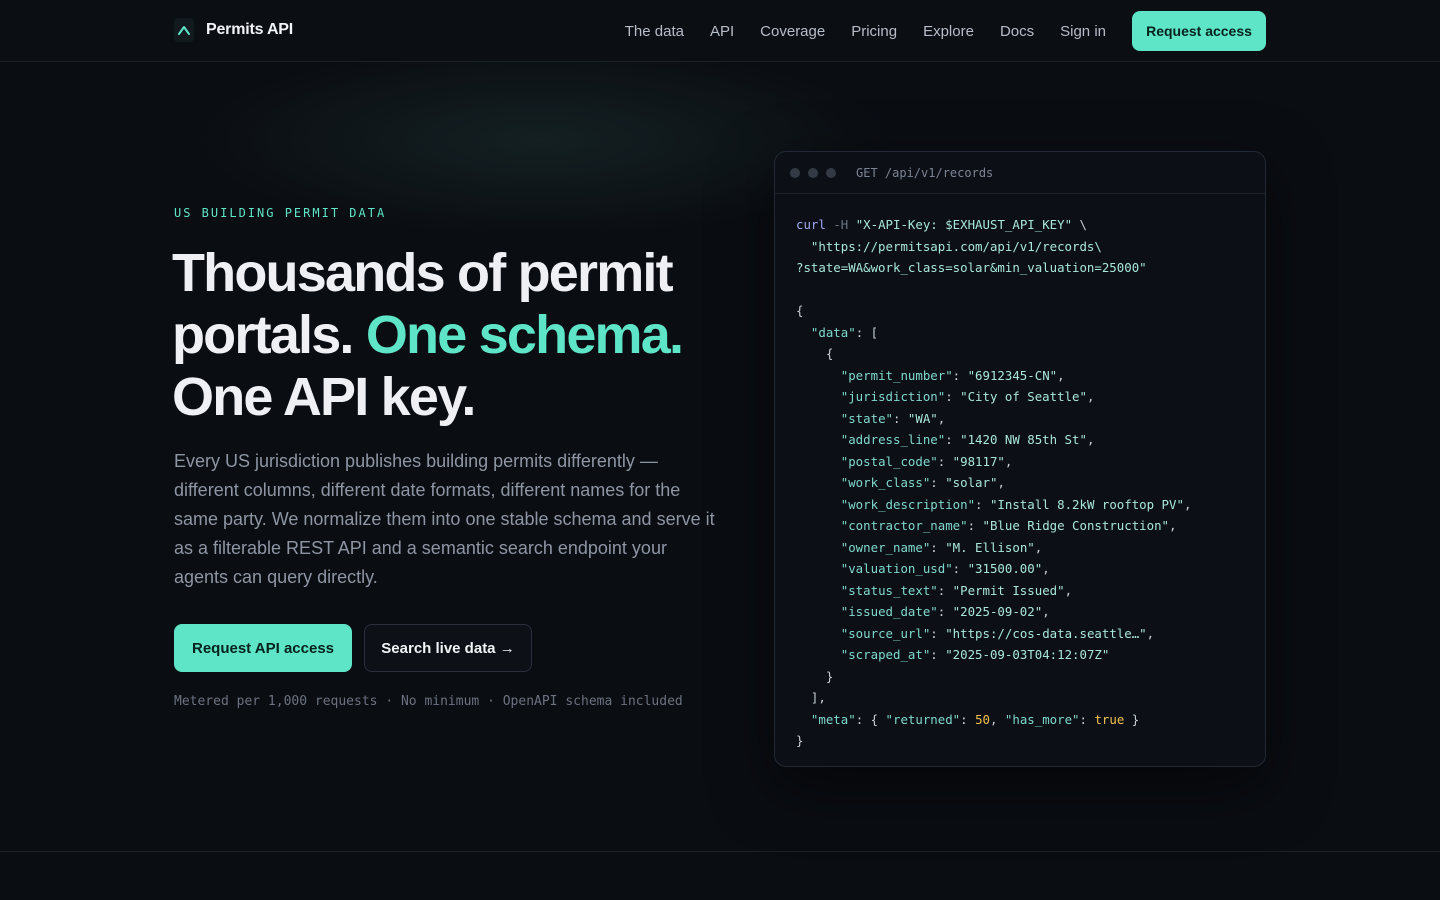 This screenshot has width=1440, height=900. I want to click on code-field-key: "permit_number", so click(896, 375).